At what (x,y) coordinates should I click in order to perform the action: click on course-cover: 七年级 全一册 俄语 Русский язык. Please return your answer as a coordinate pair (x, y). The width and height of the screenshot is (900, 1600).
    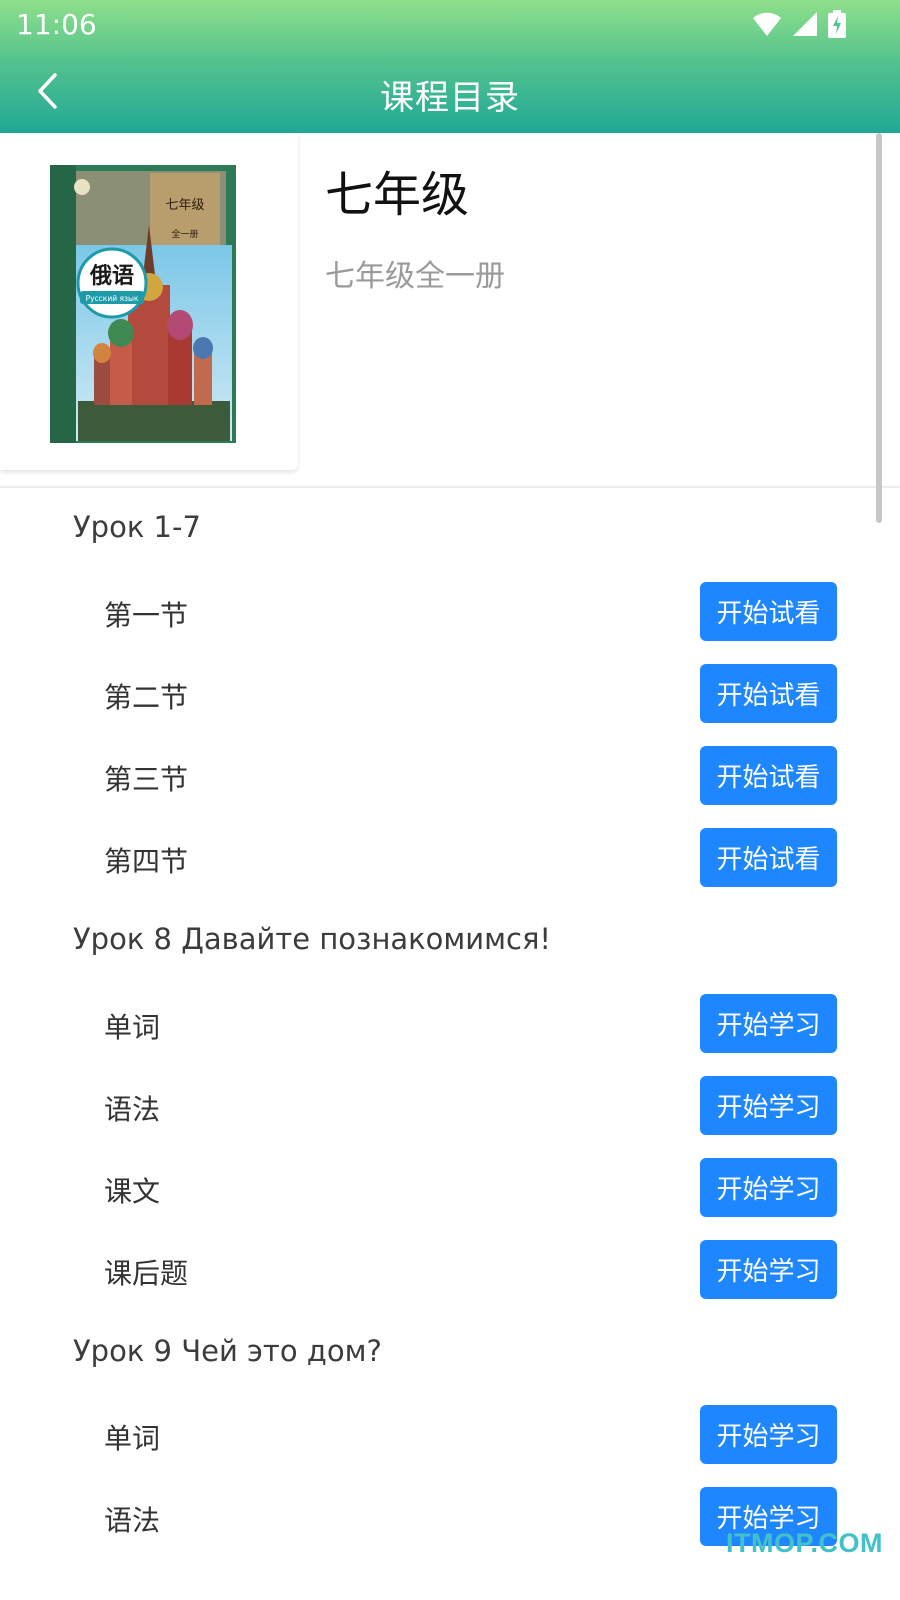
    Looking at the image, I should click on (149, 301).